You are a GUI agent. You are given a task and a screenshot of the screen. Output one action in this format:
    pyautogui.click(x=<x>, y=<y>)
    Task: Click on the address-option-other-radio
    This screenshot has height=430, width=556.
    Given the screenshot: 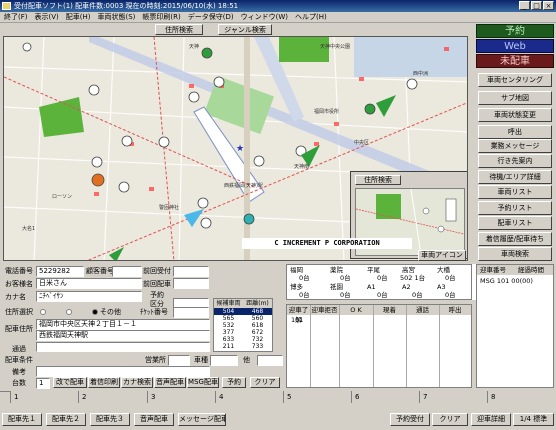 What is the action you would take?
    pyautogui.click(x=95, y=312)
    